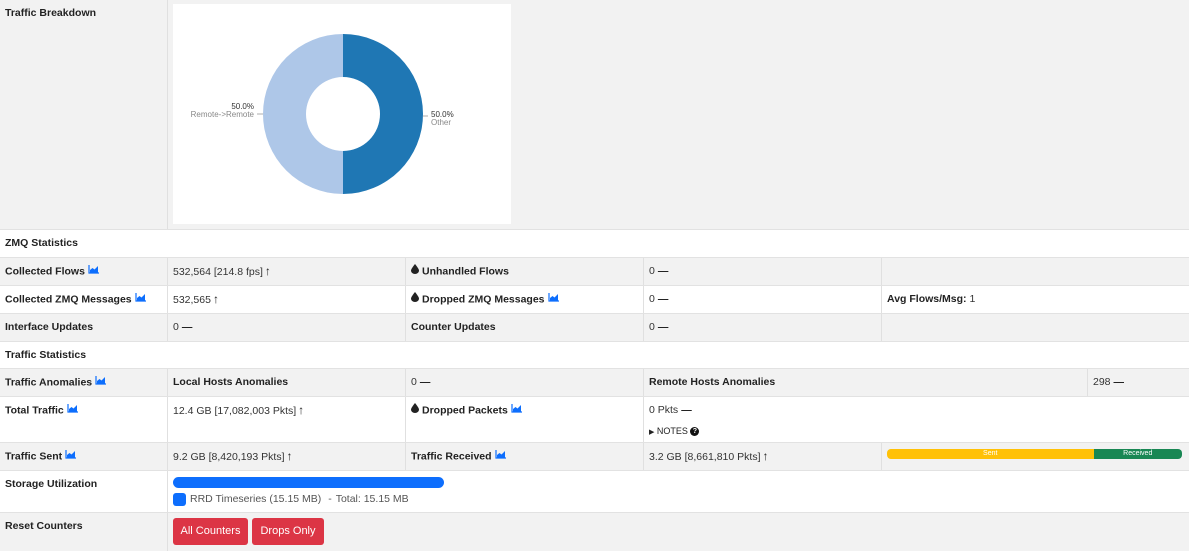 Image resolution: width=1200 pixels, height=554 pixels. Describe the element at coordinates (990, 454) in the screenshot. I see `sent-segment: Sent` at that location.